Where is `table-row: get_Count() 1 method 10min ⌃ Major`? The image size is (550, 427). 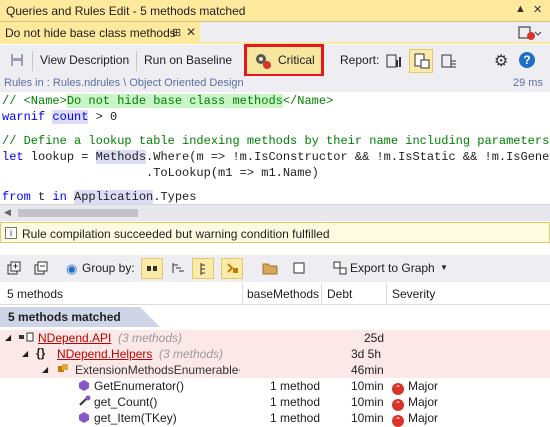
table-row: get_Count() 1 method 10min ⌃ Major is located at coordinates (275, 402).